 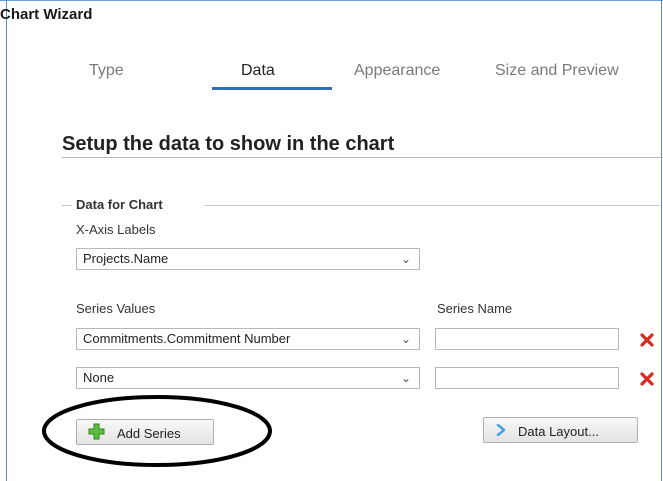 I want to click on x-axis-labels-select: Projects.Name ⌄, so click(x=248, y=259).